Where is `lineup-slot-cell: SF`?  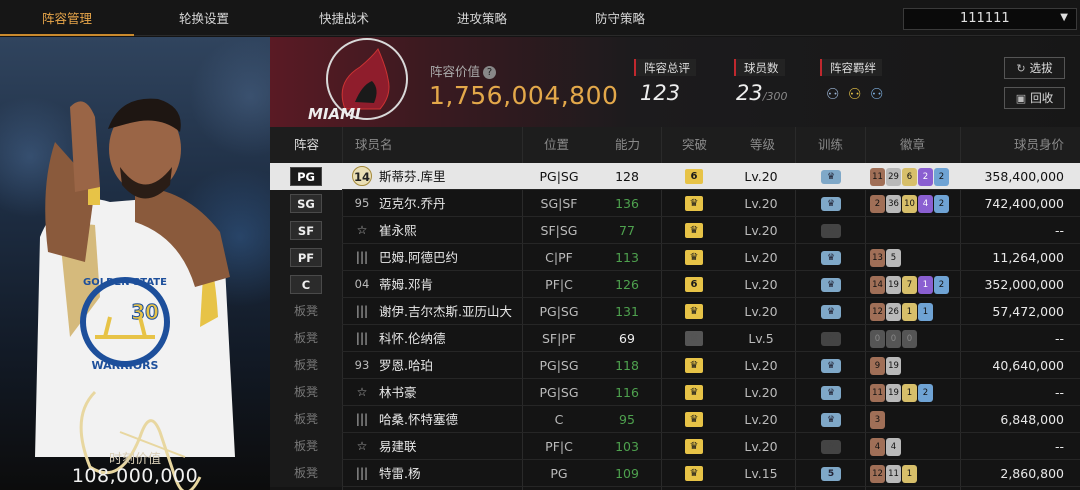
lineup-slot-cell: SF is located at coordinates (306, 230).